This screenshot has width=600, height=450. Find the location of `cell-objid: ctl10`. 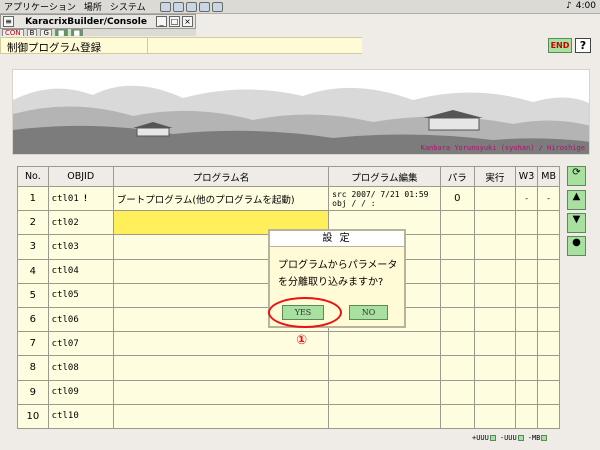

cell-objid: ctl10 is located at coordinates (80, 416).